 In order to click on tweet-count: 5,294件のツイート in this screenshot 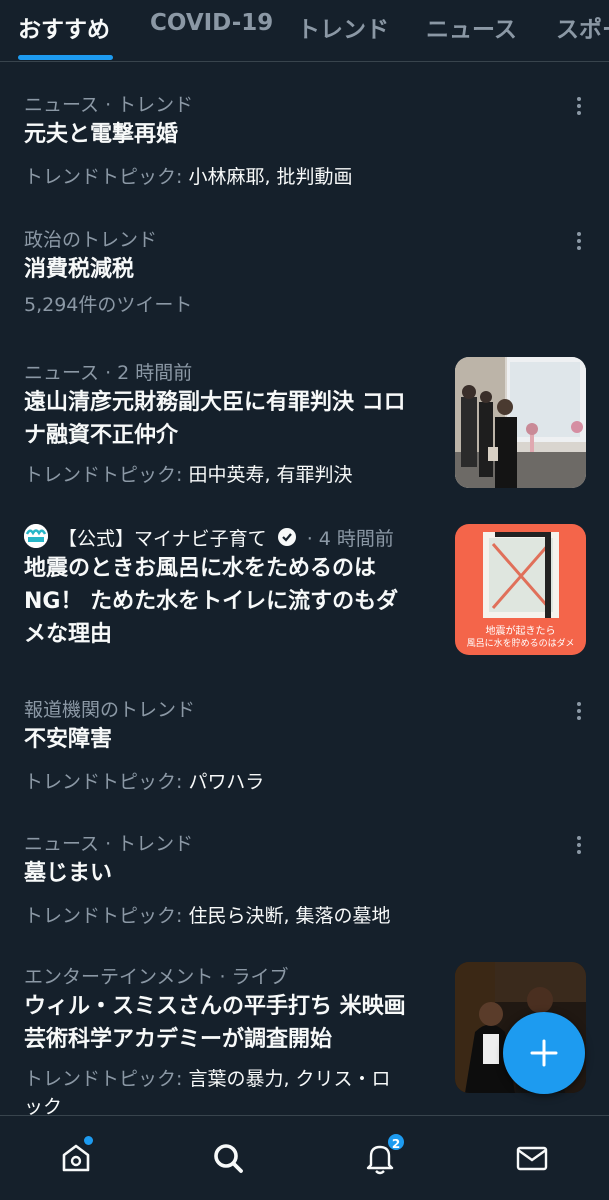, I will do `click(108, 305)`.